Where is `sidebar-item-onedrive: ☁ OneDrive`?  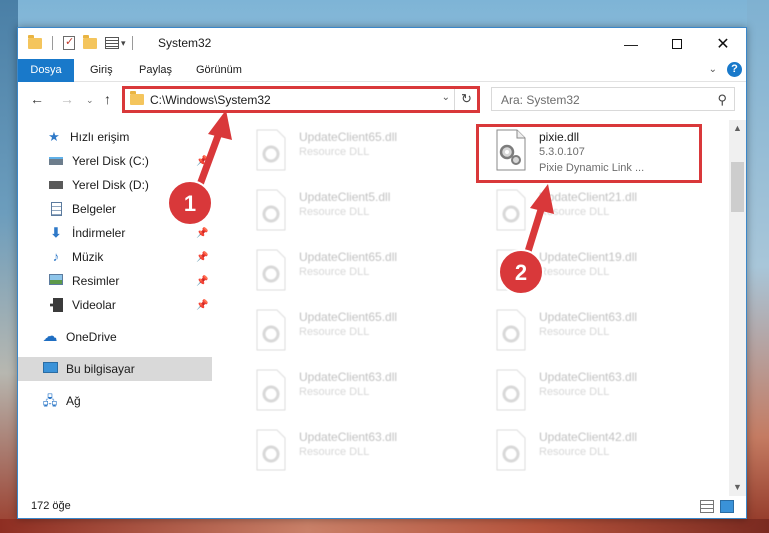
sidebar-item-onedrive: ☁ OneDrive is located at coordinates (115, 337).